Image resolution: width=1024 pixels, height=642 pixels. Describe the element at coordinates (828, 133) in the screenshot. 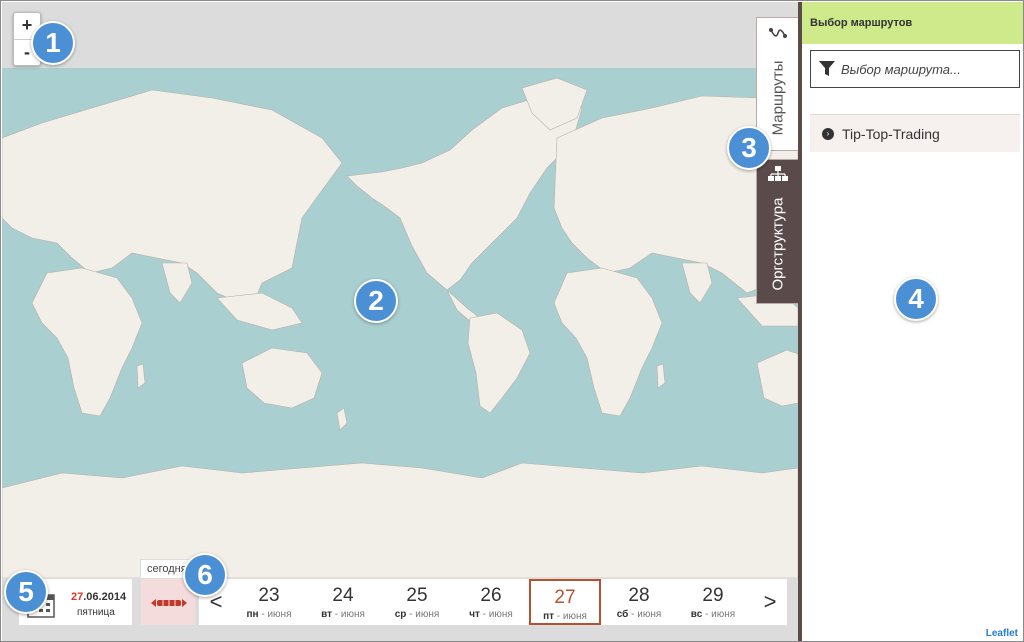

I see `chevron-right-icon: ›` at that location.